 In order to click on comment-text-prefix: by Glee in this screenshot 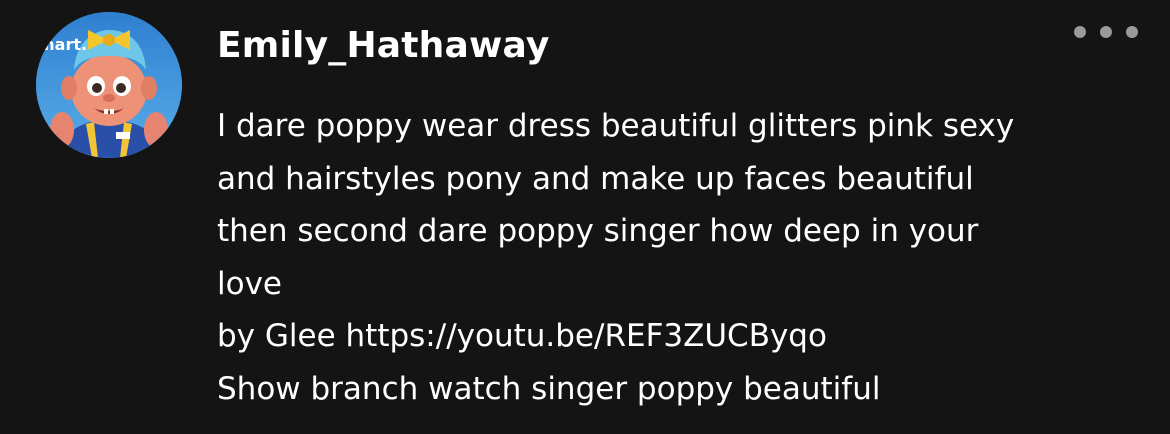, I will do `click(281, 336)`.